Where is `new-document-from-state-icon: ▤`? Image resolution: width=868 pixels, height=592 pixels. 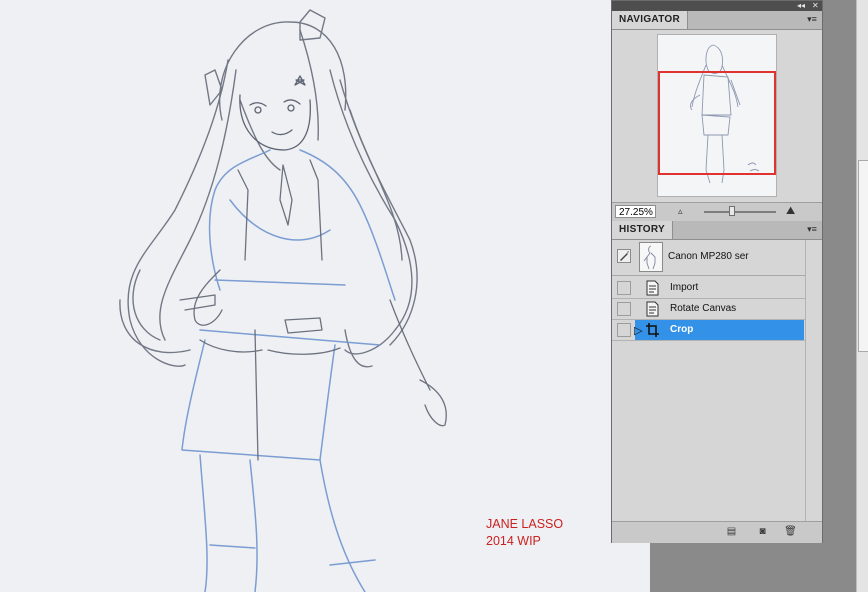 new-document-from-state-icon: ▤ is located at coordinates (731, 532).